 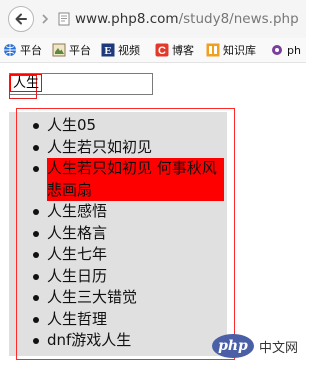 I want to click on bookmark-label: 博客, so click(x=183, y=50).